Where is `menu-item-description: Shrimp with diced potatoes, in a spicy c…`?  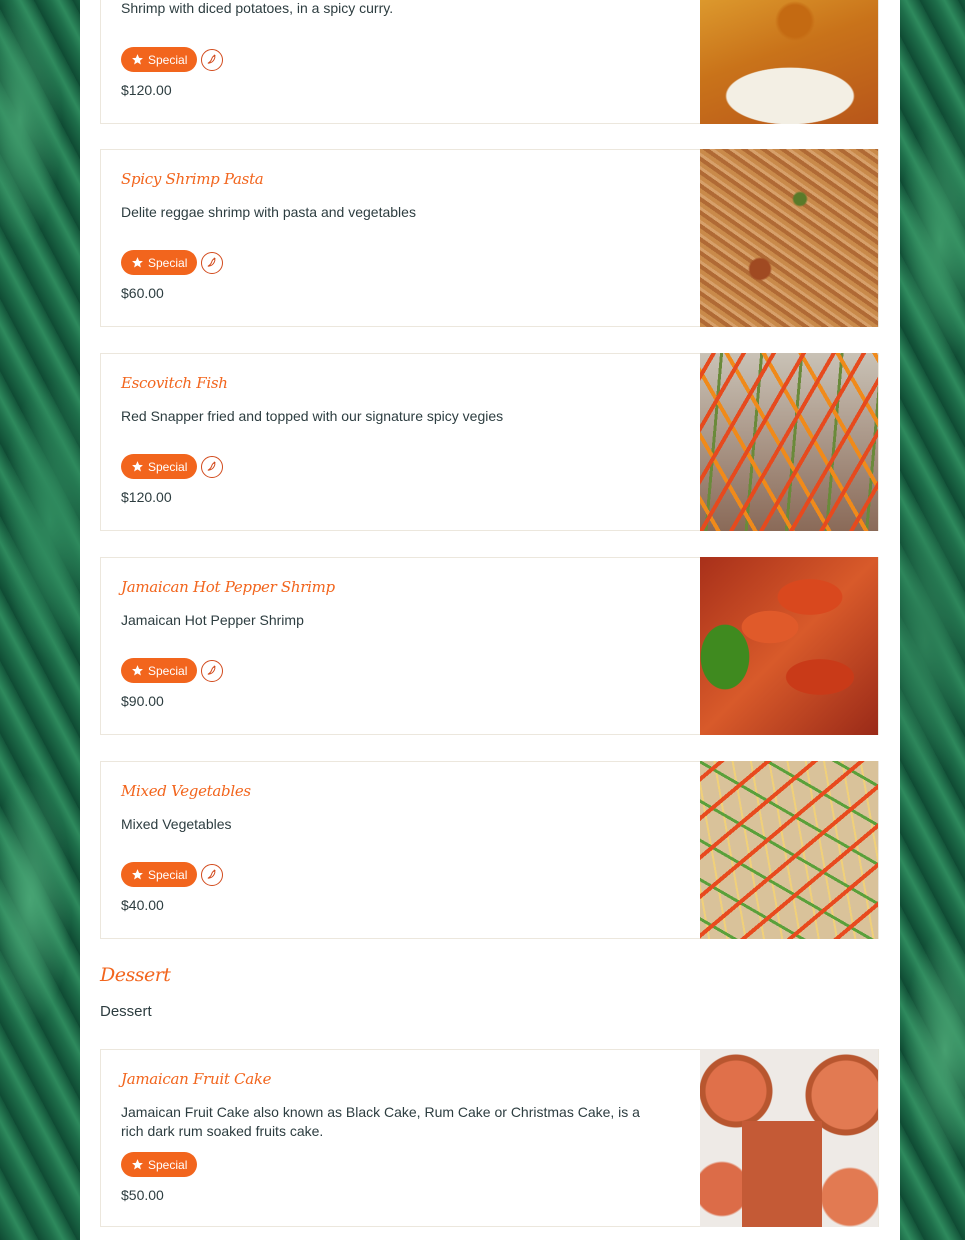 menu-item-description: Shrimp with diced potatoes, in a spicy c… is located at coordinates (257, 8).